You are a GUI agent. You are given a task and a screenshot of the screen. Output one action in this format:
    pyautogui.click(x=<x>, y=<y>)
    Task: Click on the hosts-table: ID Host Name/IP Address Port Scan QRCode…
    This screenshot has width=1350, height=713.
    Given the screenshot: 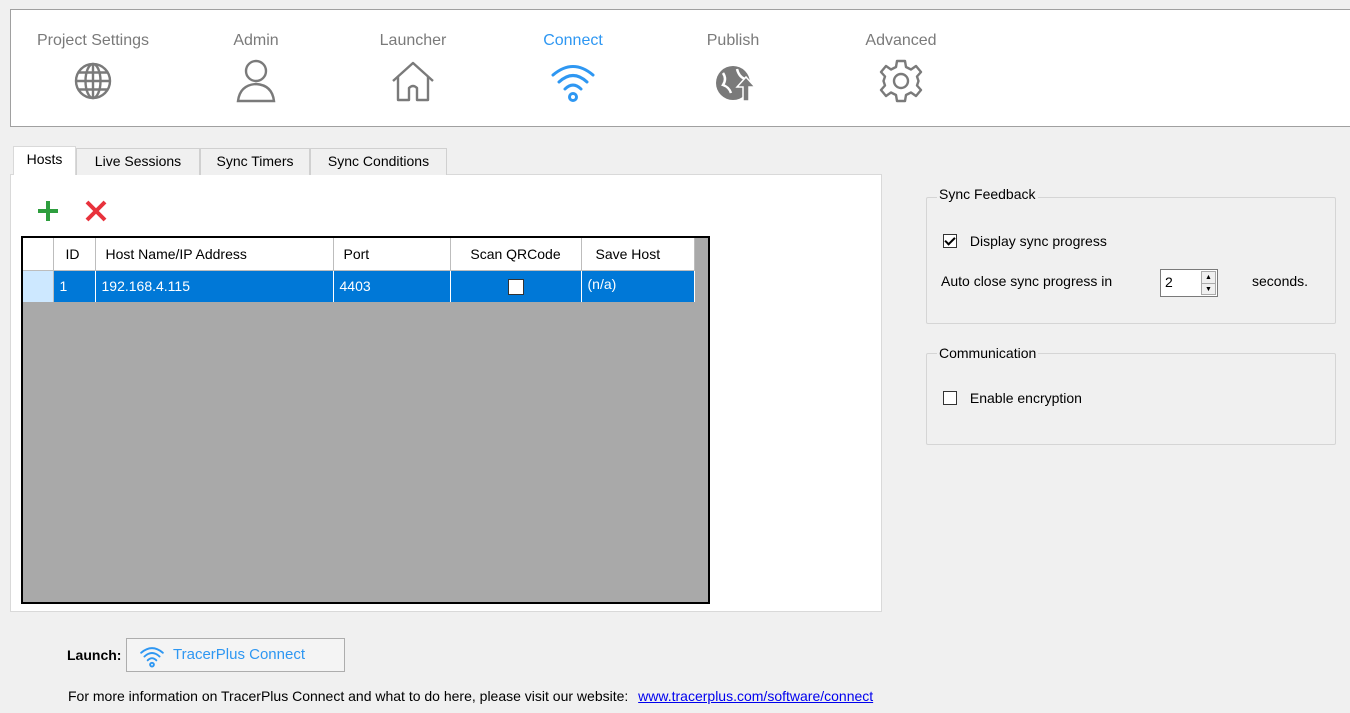 What is the action you would take?
    pyautogui.click(x=359, y=270)
    